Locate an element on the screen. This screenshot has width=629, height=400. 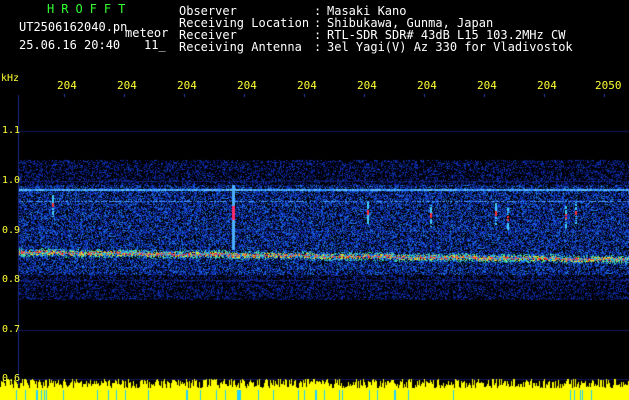
y-tick-label: 1.0 is located at coordinates (11, 180).